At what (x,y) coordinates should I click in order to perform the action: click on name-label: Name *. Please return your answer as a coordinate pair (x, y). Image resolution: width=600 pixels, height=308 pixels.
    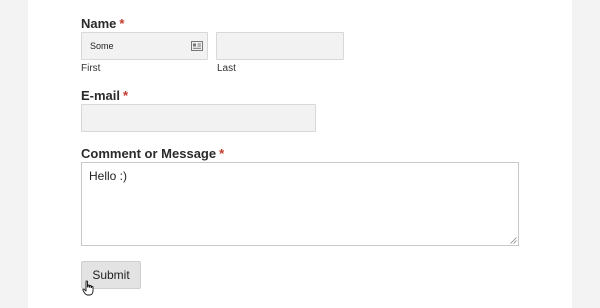
    Looking at the image, I should click on (102, 23).